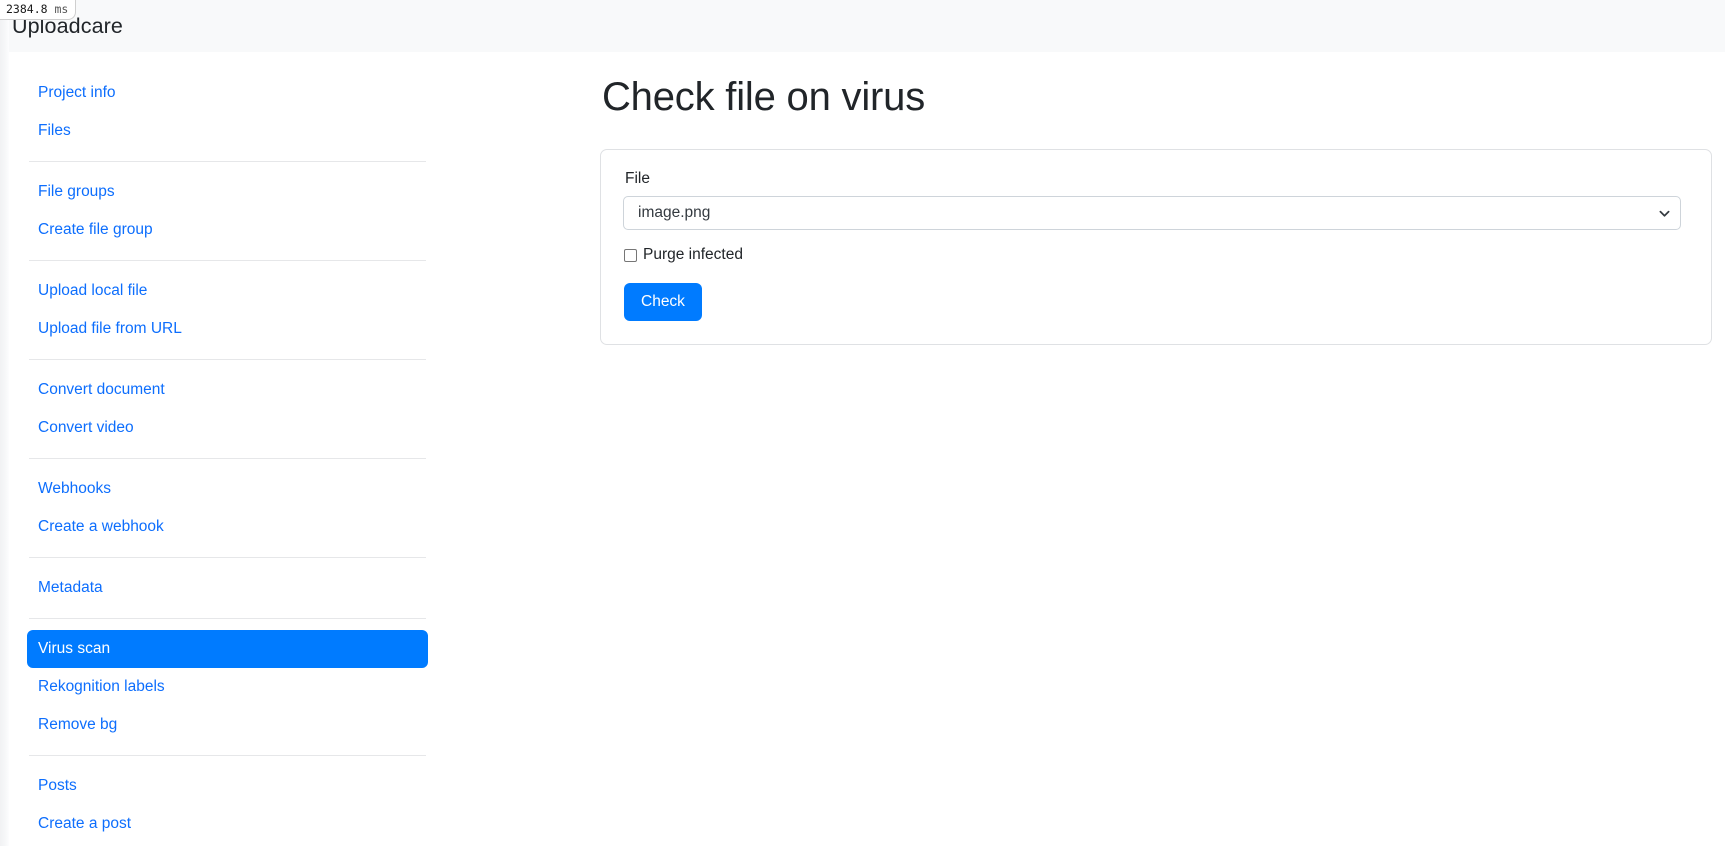 The height and width of the screenshot is (846, 1725). Describe the element at coordinates (27, 9) in the screenshot. I see `perf-value: 2384.8` at that location.